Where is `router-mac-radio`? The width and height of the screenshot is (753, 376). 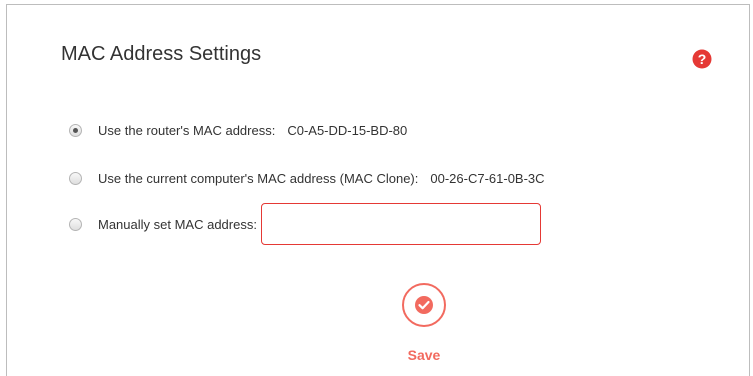 router-mac-radio is located at coordinates (75, 130).